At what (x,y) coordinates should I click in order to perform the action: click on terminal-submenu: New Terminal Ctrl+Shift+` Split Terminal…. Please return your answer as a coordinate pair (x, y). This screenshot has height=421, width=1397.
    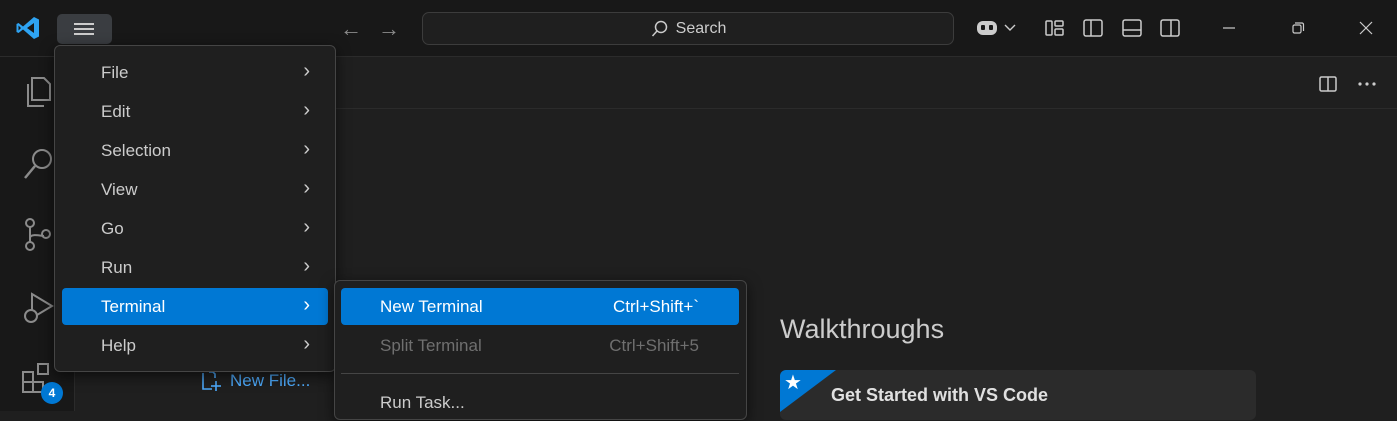
    Looking at the image, I should click on (540, 350).